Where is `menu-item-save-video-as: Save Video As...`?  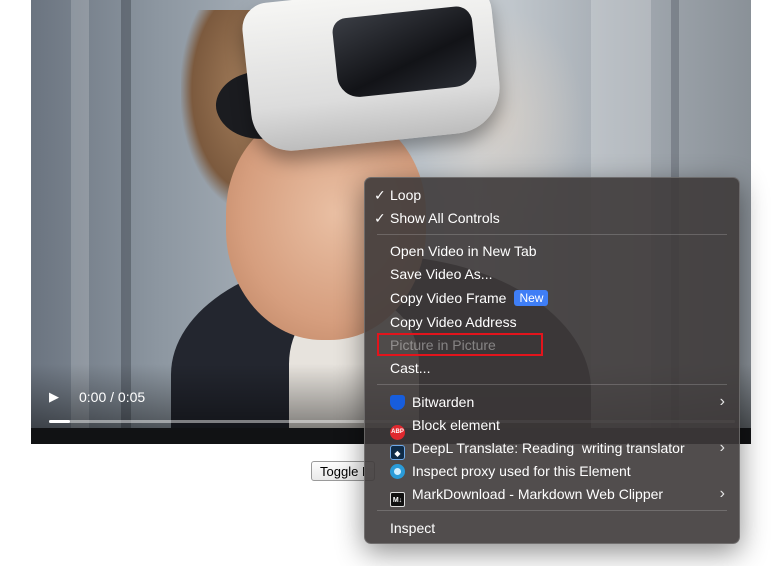 menu-item-save-video-as: Save Video As... is located at coordinates (552, 274).